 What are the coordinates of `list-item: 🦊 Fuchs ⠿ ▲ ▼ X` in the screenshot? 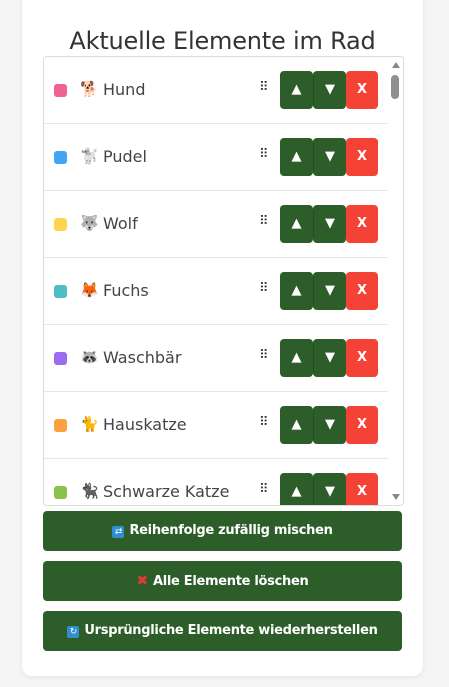 It's located at (216, 291).